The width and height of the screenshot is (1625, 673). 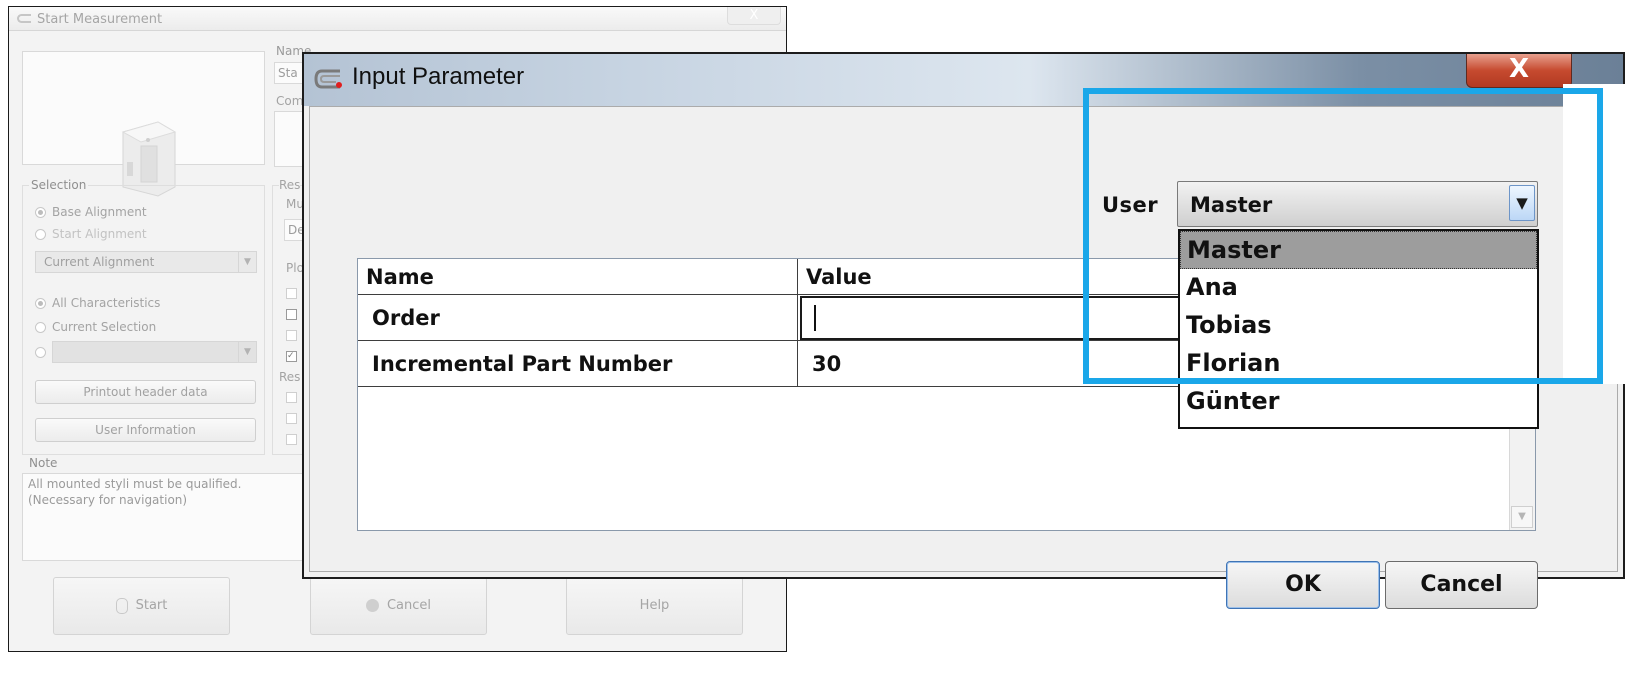 I want to click on current-selection-label: Current Selection, so click(x=104, y=327).